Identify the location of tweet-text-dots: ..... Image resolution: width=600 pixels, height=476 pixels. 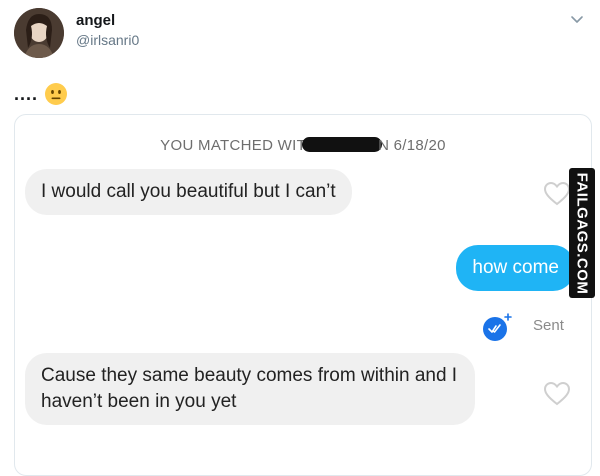
(26, 93).